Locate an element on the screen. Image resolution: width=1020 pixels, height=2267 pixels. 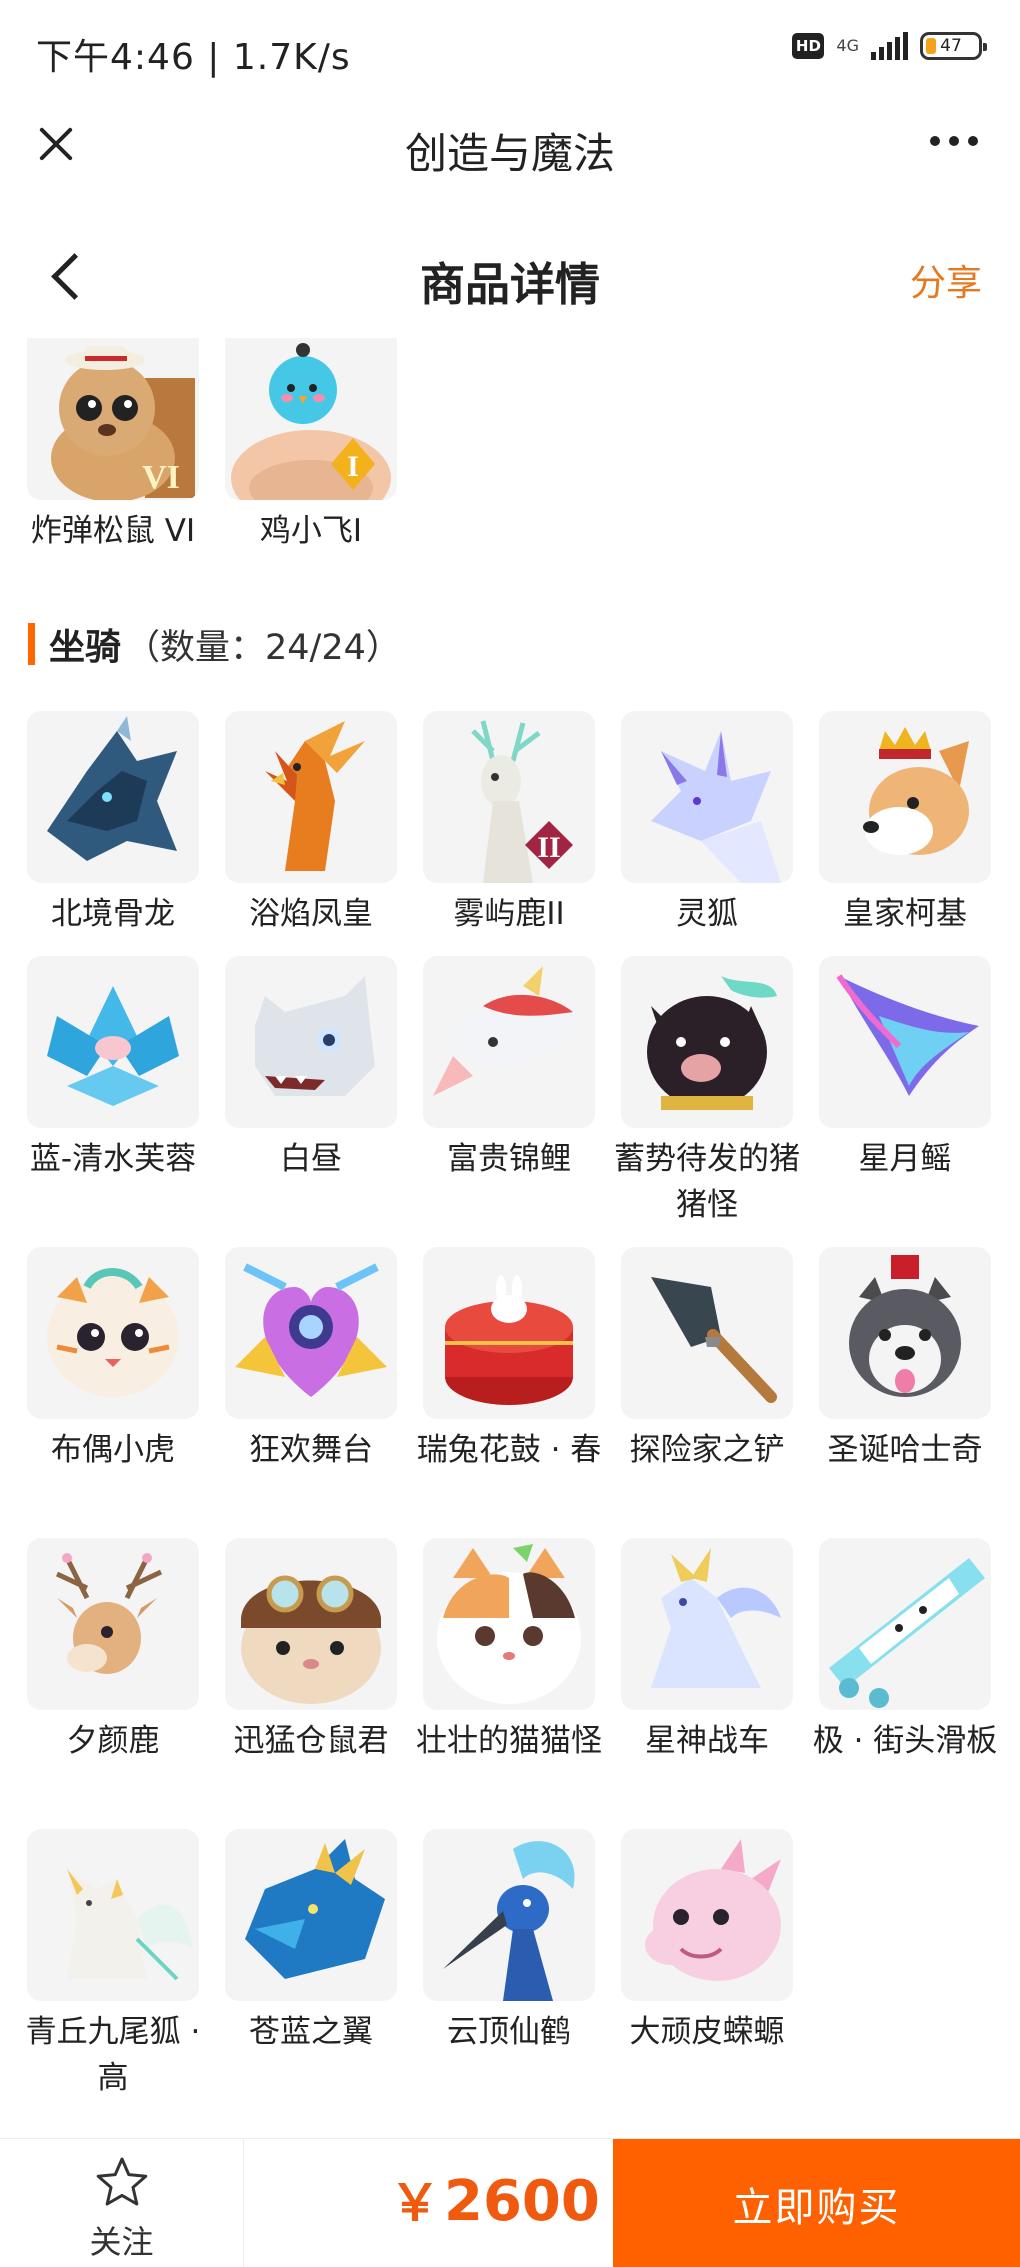
item-card: 星神战车 is located at coordinates (707, 1651).